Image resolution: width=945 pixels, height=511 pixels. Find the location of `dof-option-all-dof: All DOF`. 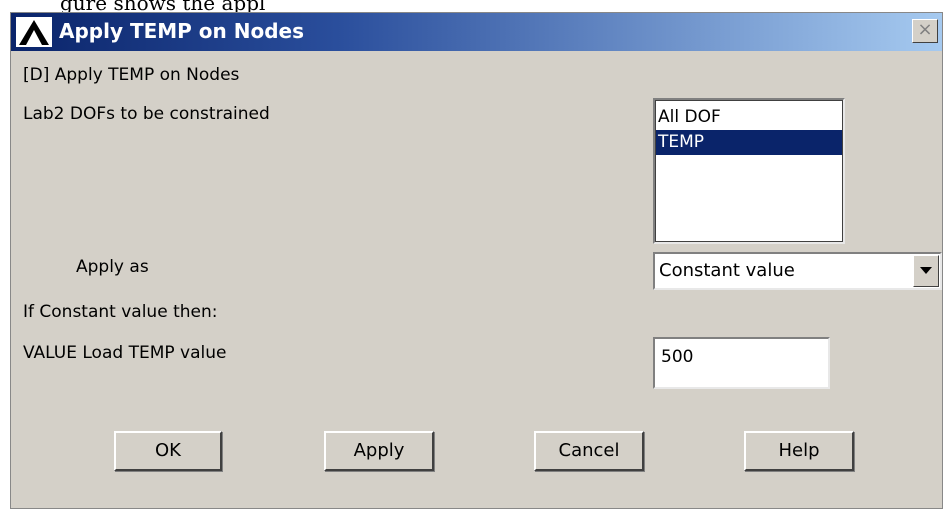

dof-option-all-dof: All DOF is located at coordinates (749, 117).